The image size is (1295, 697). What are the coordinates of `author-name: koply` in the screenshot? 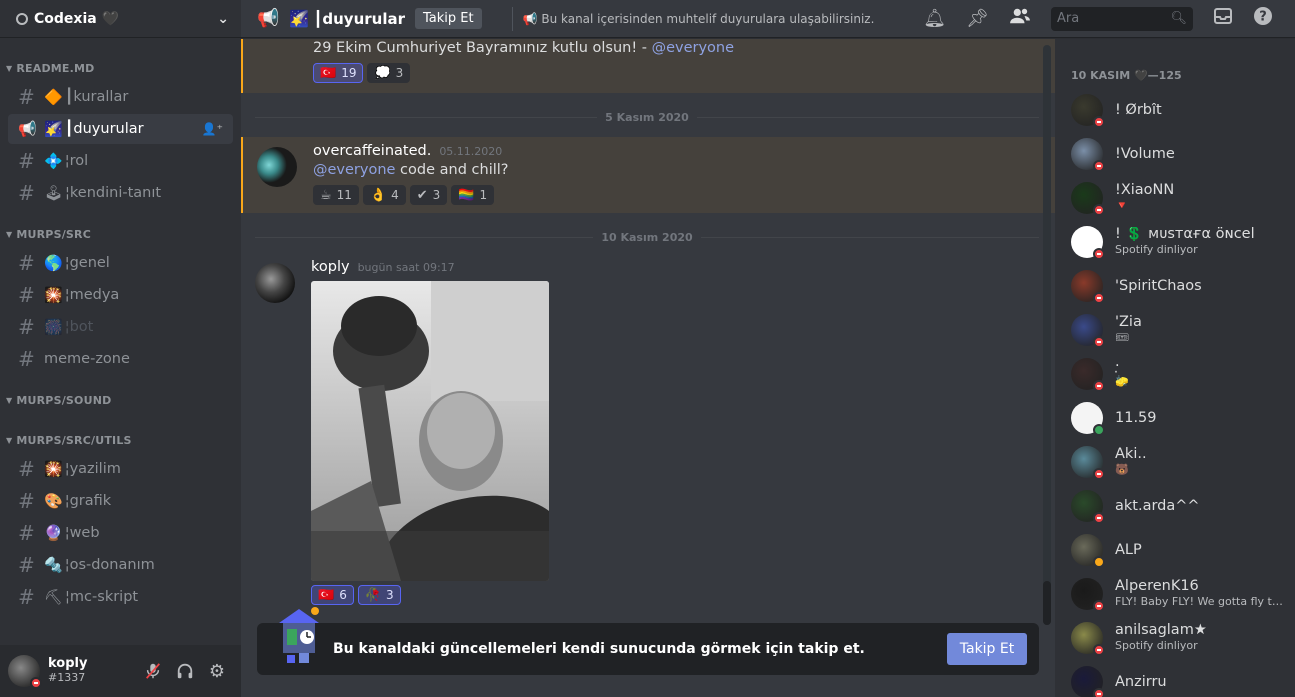 It's located at (330, 267).